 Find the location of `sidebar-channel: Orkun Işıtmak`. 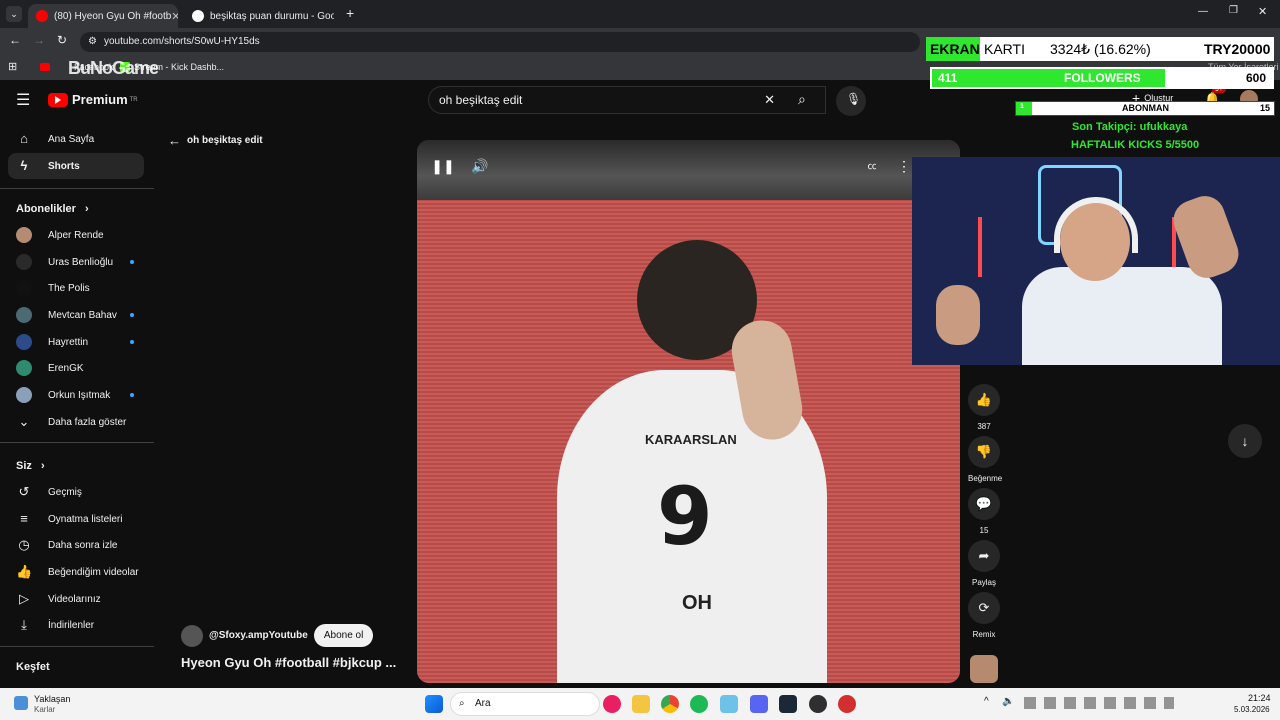

sidebar-channel: Orkun Işıtmak is located at coordinates (76, 395).